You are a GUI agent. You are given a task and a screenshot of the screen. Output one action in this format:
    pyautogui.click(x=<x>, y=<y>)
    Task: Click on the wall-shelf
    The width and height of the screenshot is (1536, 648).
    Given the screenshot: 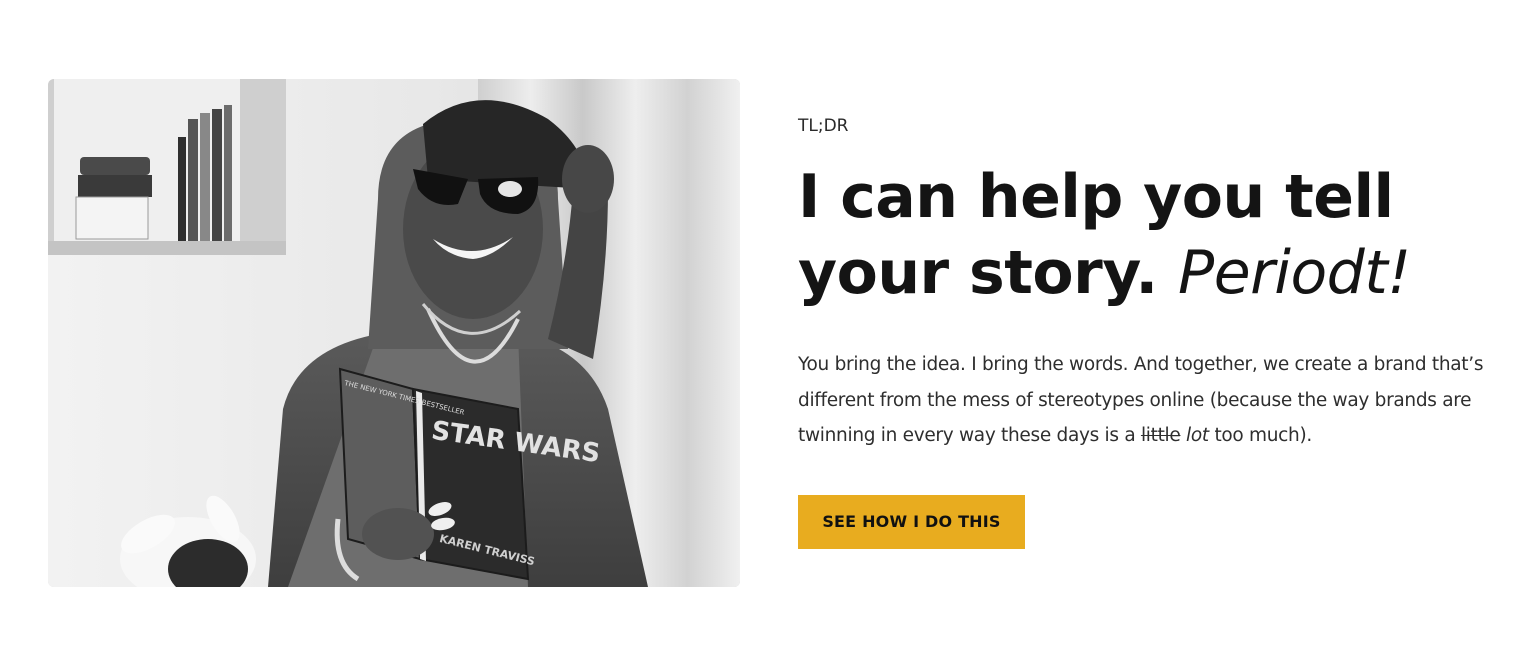 What is the action you would take?
    pyautogui.click(x=167, y=167)
    